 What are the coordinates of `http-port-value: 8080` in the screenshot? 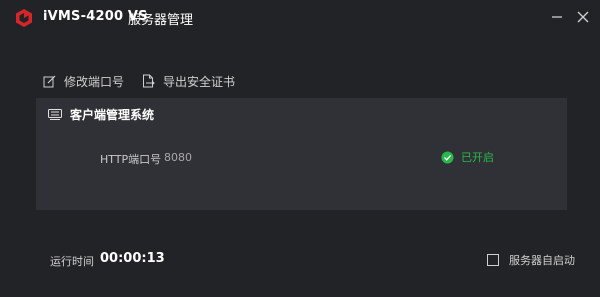 It's located at (178, 157).